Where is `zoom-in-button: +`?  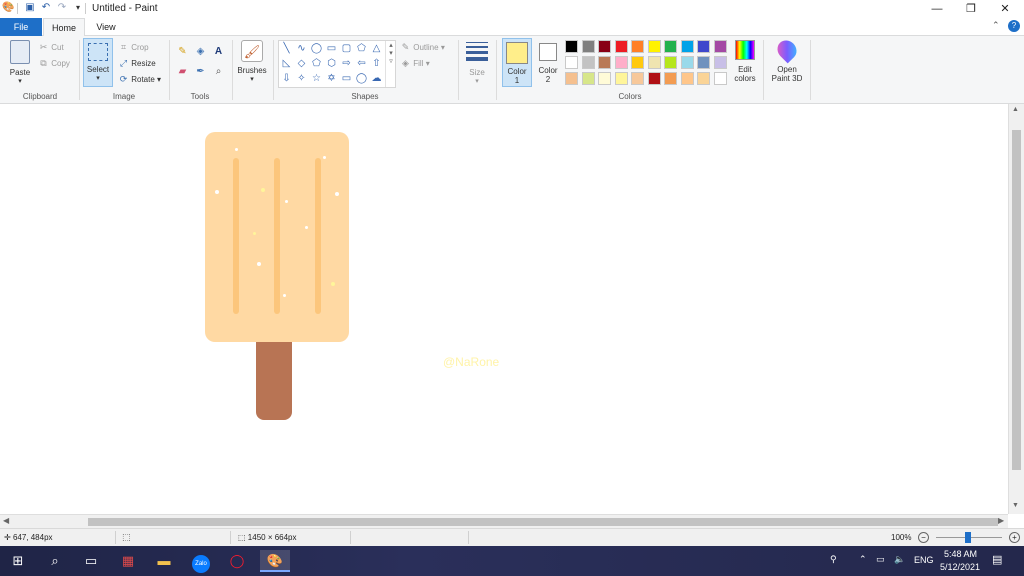 zoom-in-button: + is located at coordinates (1014, 537).